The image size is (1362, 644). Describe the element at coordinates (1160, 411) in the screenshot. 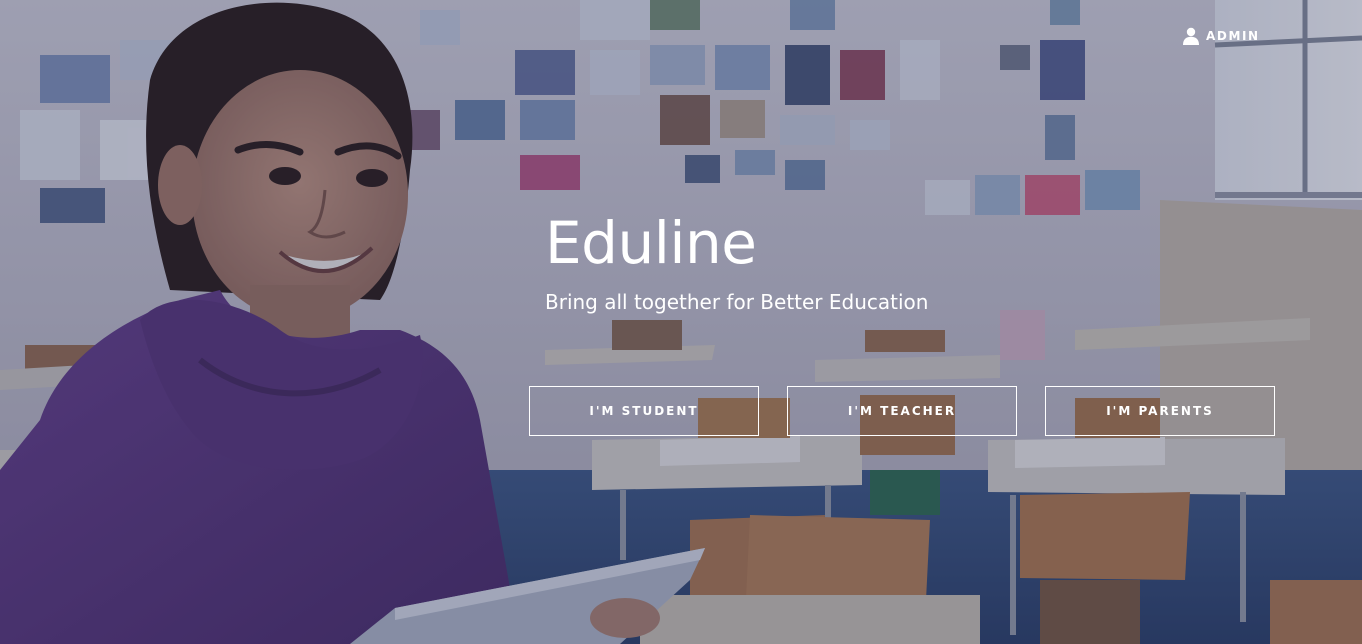

I see `parents-button: I'M PARENTS` at that location.